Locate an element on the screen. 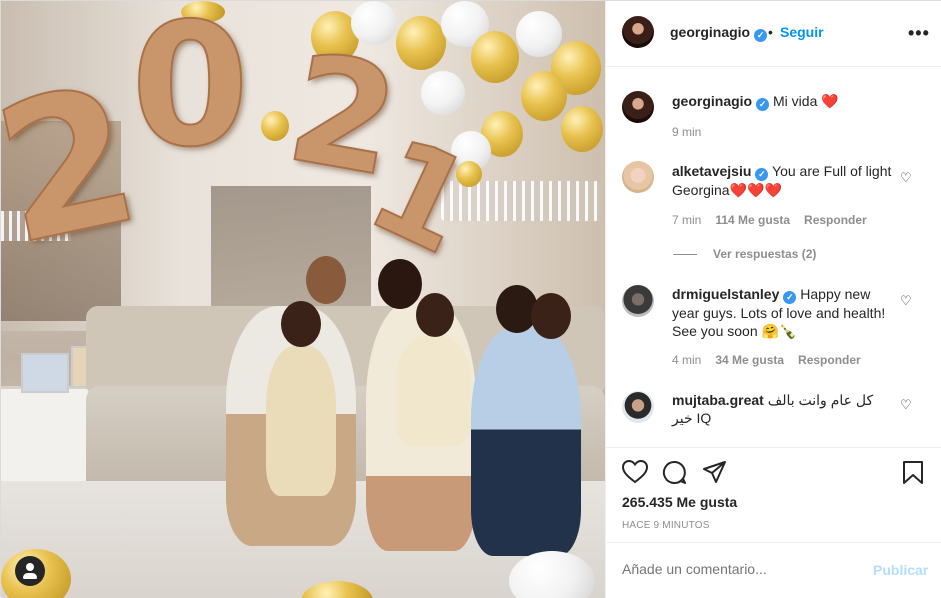  comment-meta: 7 min 114 Me gusta Responder is located at coordinates (769, 220).